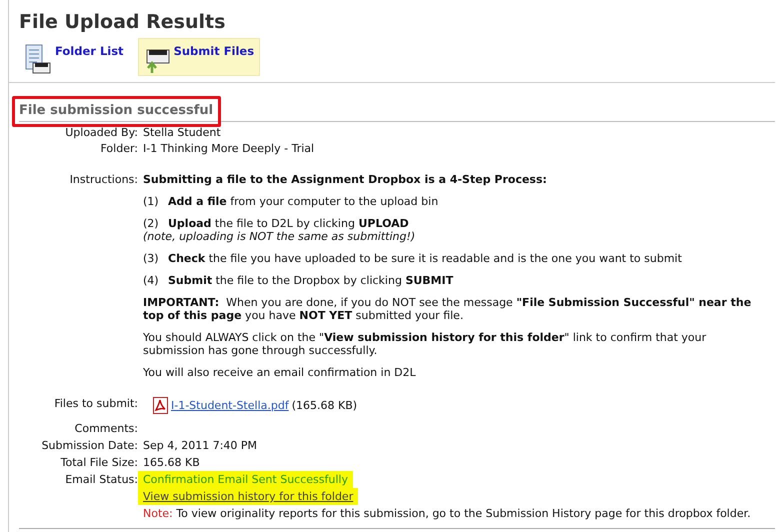  I want to click on page-title: File Upload Results, so click(122, 21).